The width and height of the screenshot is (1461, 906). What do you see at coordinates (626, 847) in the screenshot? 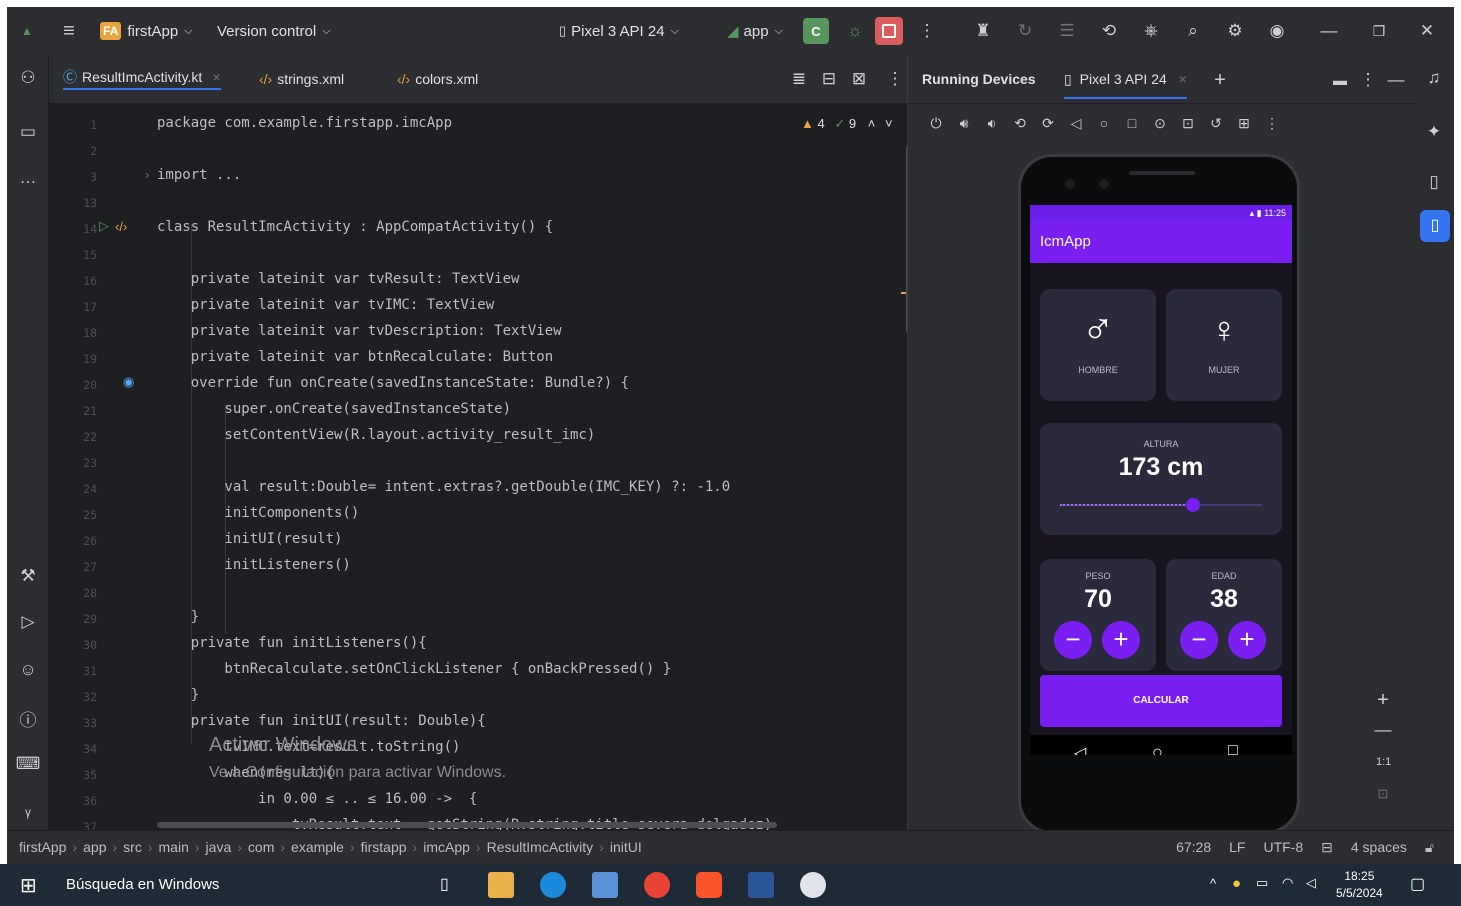
I see `breadcrumb-item: initUI` at bounding box center [626, 847].